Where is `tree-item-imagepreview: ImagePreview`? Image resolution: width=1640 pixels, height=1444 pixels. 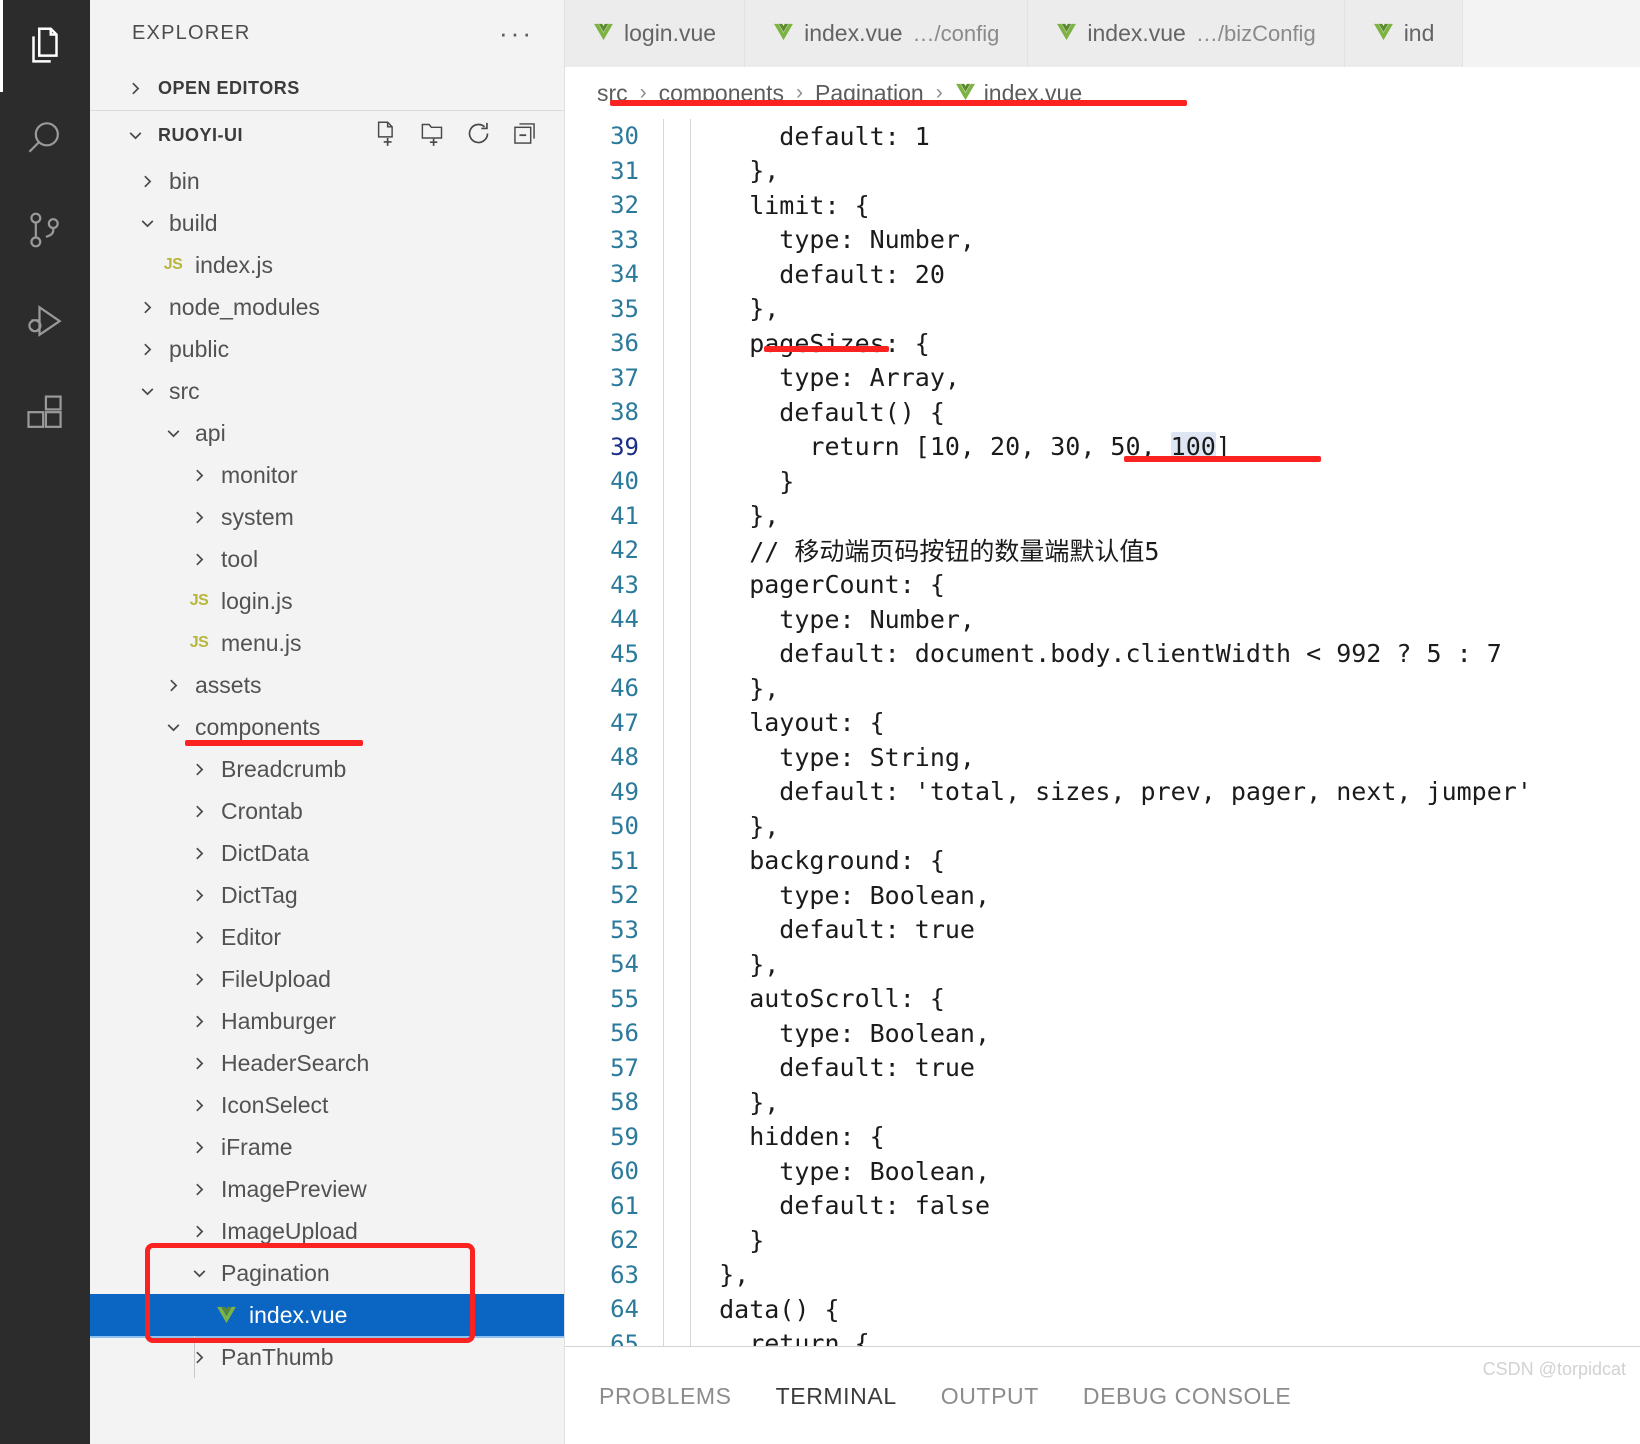
tree-item-imagepreview: ImagePreview is located at coordinates (327, 1189).